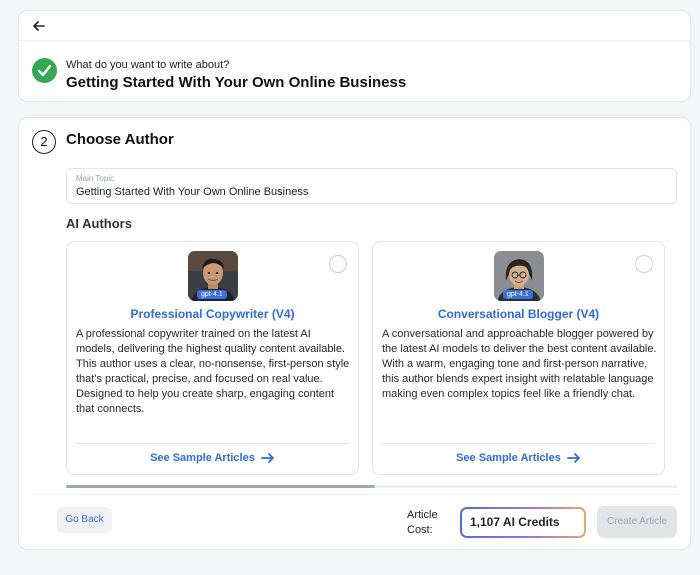 The height and width of the screenshot is (575, 700). Describe the element at coordinates (518, 314) in the screenshot. I see `author-name: Conversational Blogger (V4)` at that location.